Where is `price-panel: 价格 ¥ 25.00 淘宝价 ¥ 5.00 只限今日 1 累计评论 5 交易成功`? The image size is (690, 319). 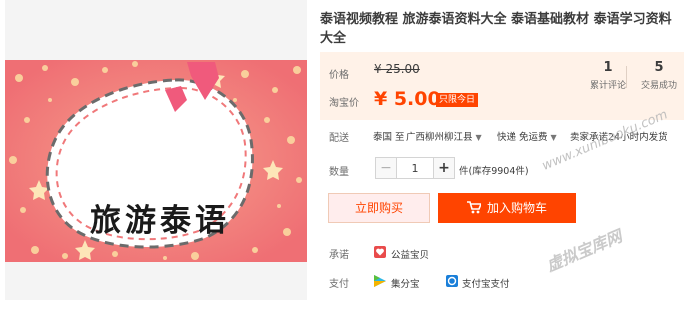
price-panel: 价格 ¥ 25.00 淘宝价 ¥ 5.00 只限今日 1 累计评论 5 交易成功 is located at coordinates (502, 86).